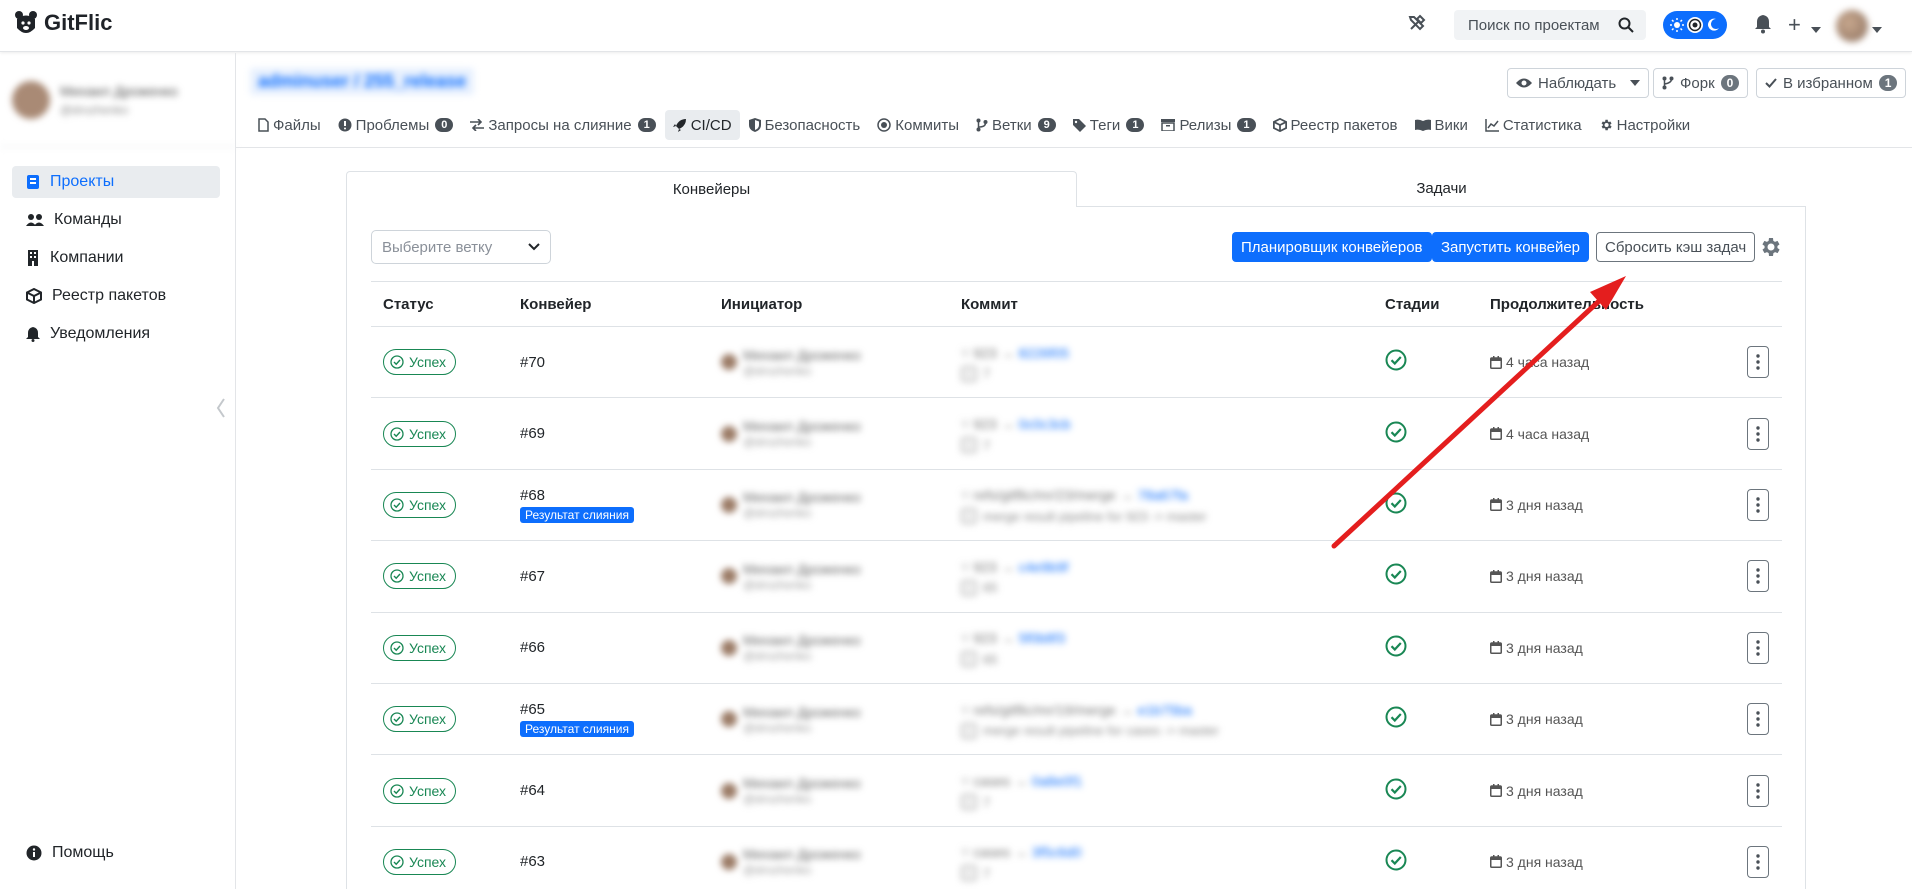 The image size is (1912, 889). Describe the element at coordinates (116, 258) in the screenshot. I see `sidebar-item-companies: Компании` at that location.